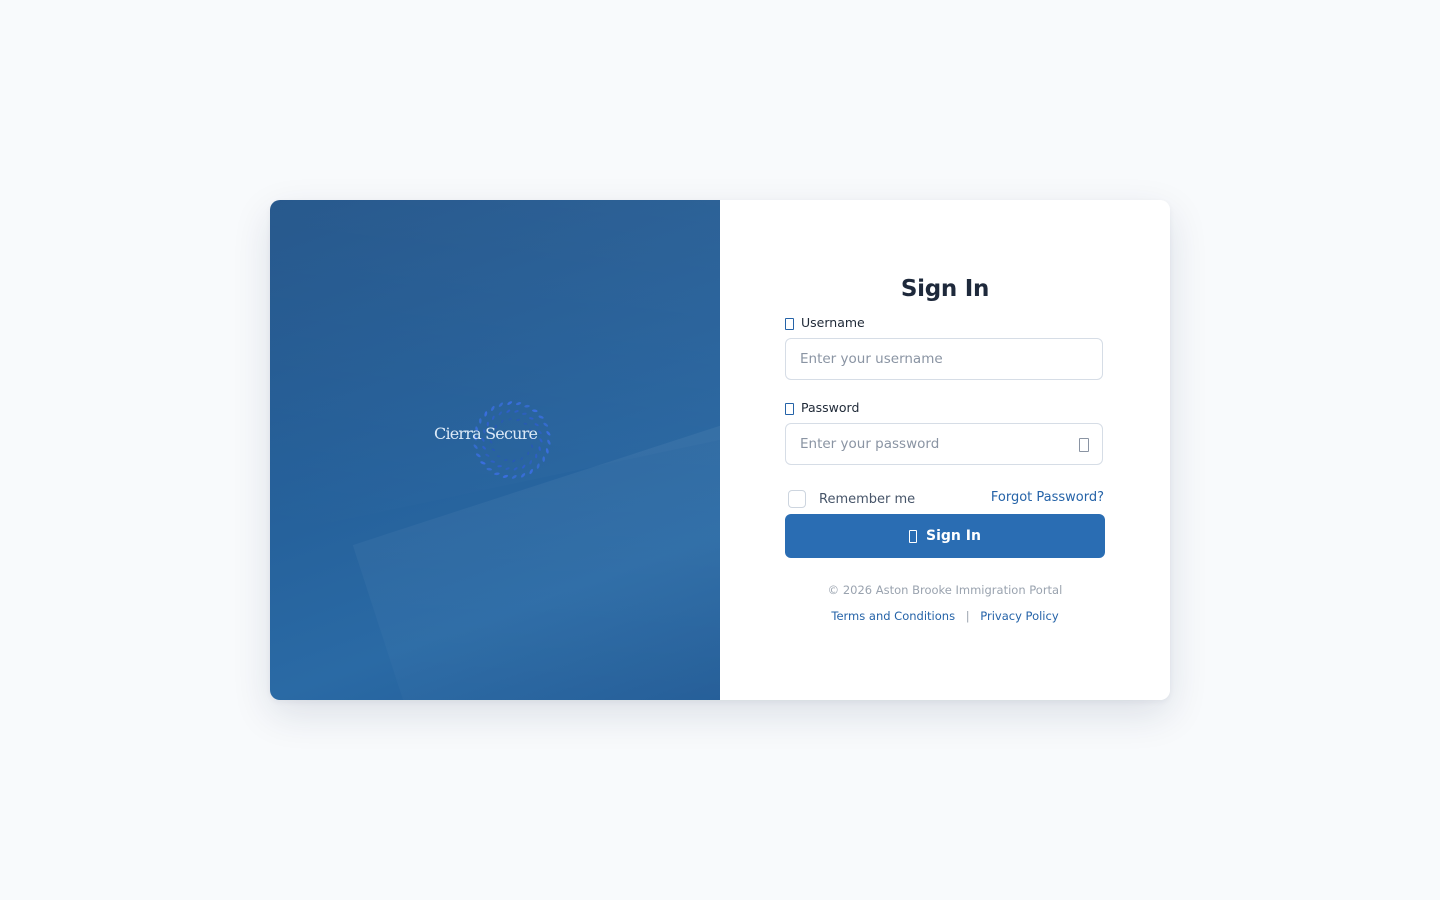 This screenshot has width=1440, height=900. Describe the element at coordinates (1019, 616) in the screenshot. I see `privacy-link: Privacy Policy` at that location.